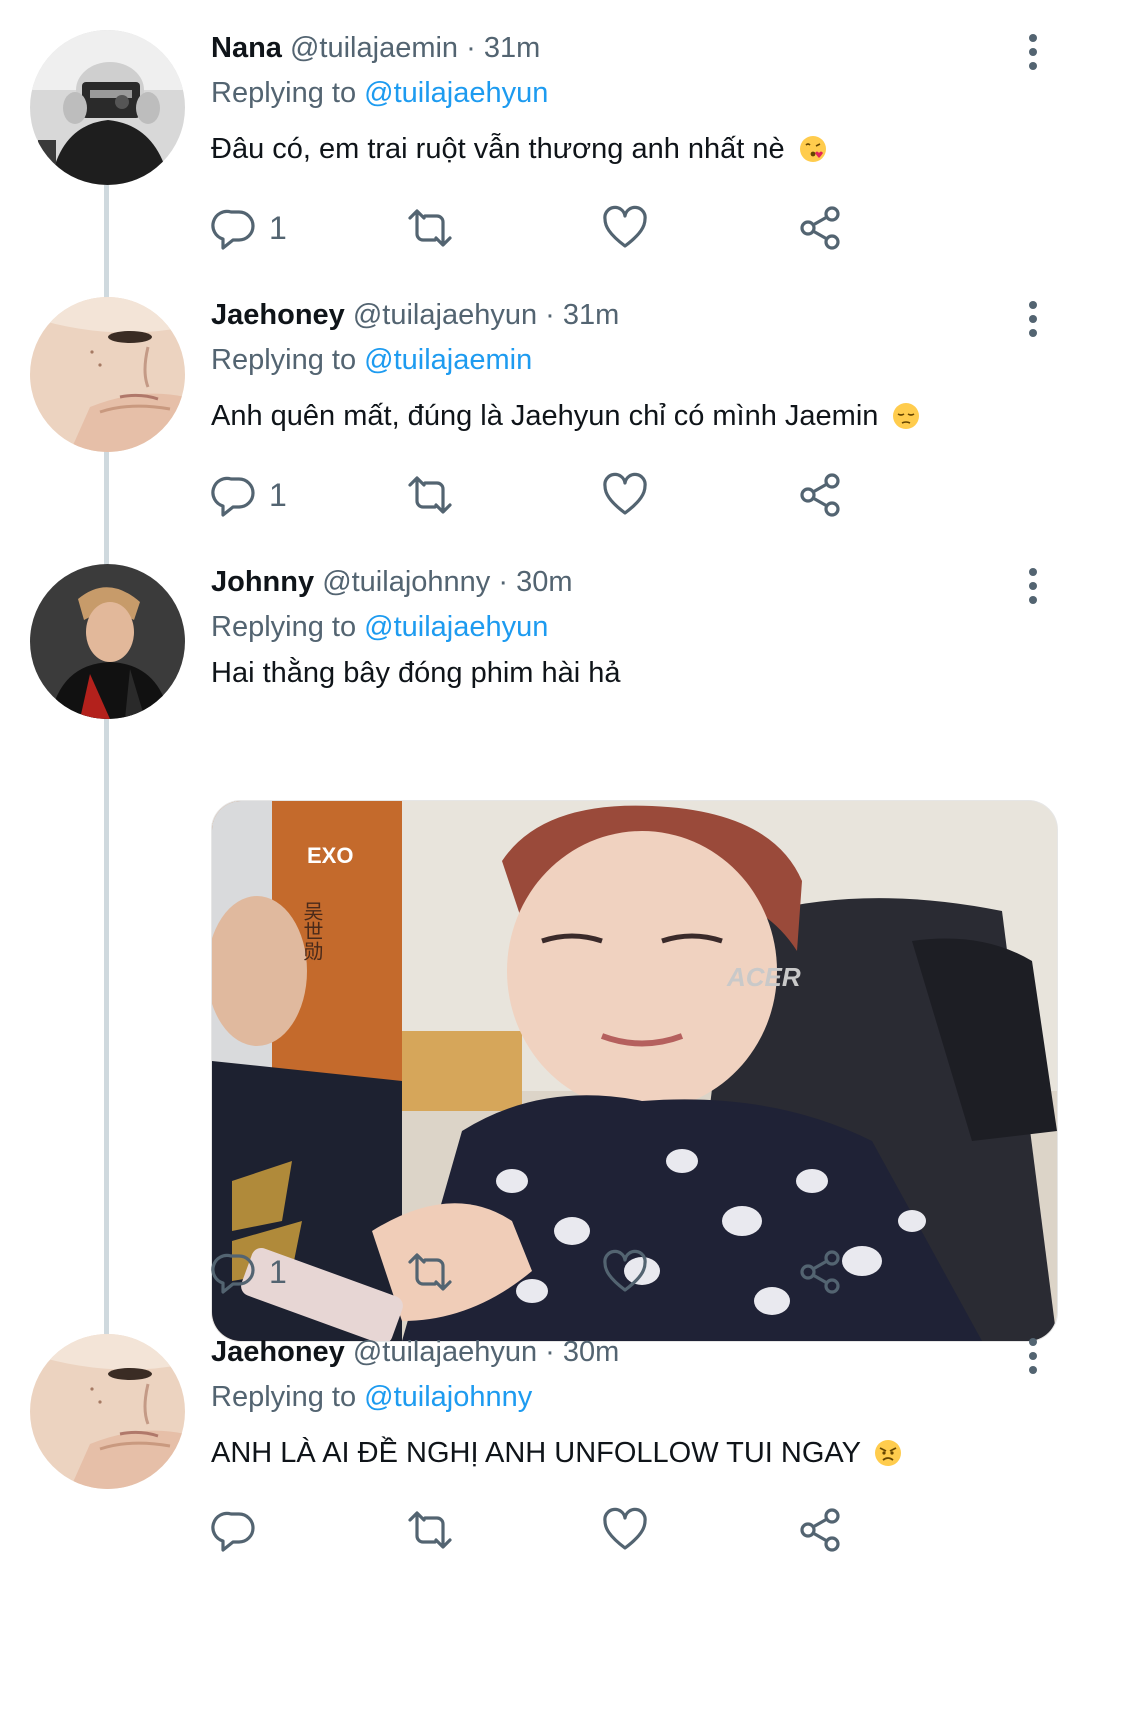 The image size is (1125, 1728). Describe the element at coordinates (312, 931) in the screenshot. I see `poster-text-chinese: 吴世勋` at that location.